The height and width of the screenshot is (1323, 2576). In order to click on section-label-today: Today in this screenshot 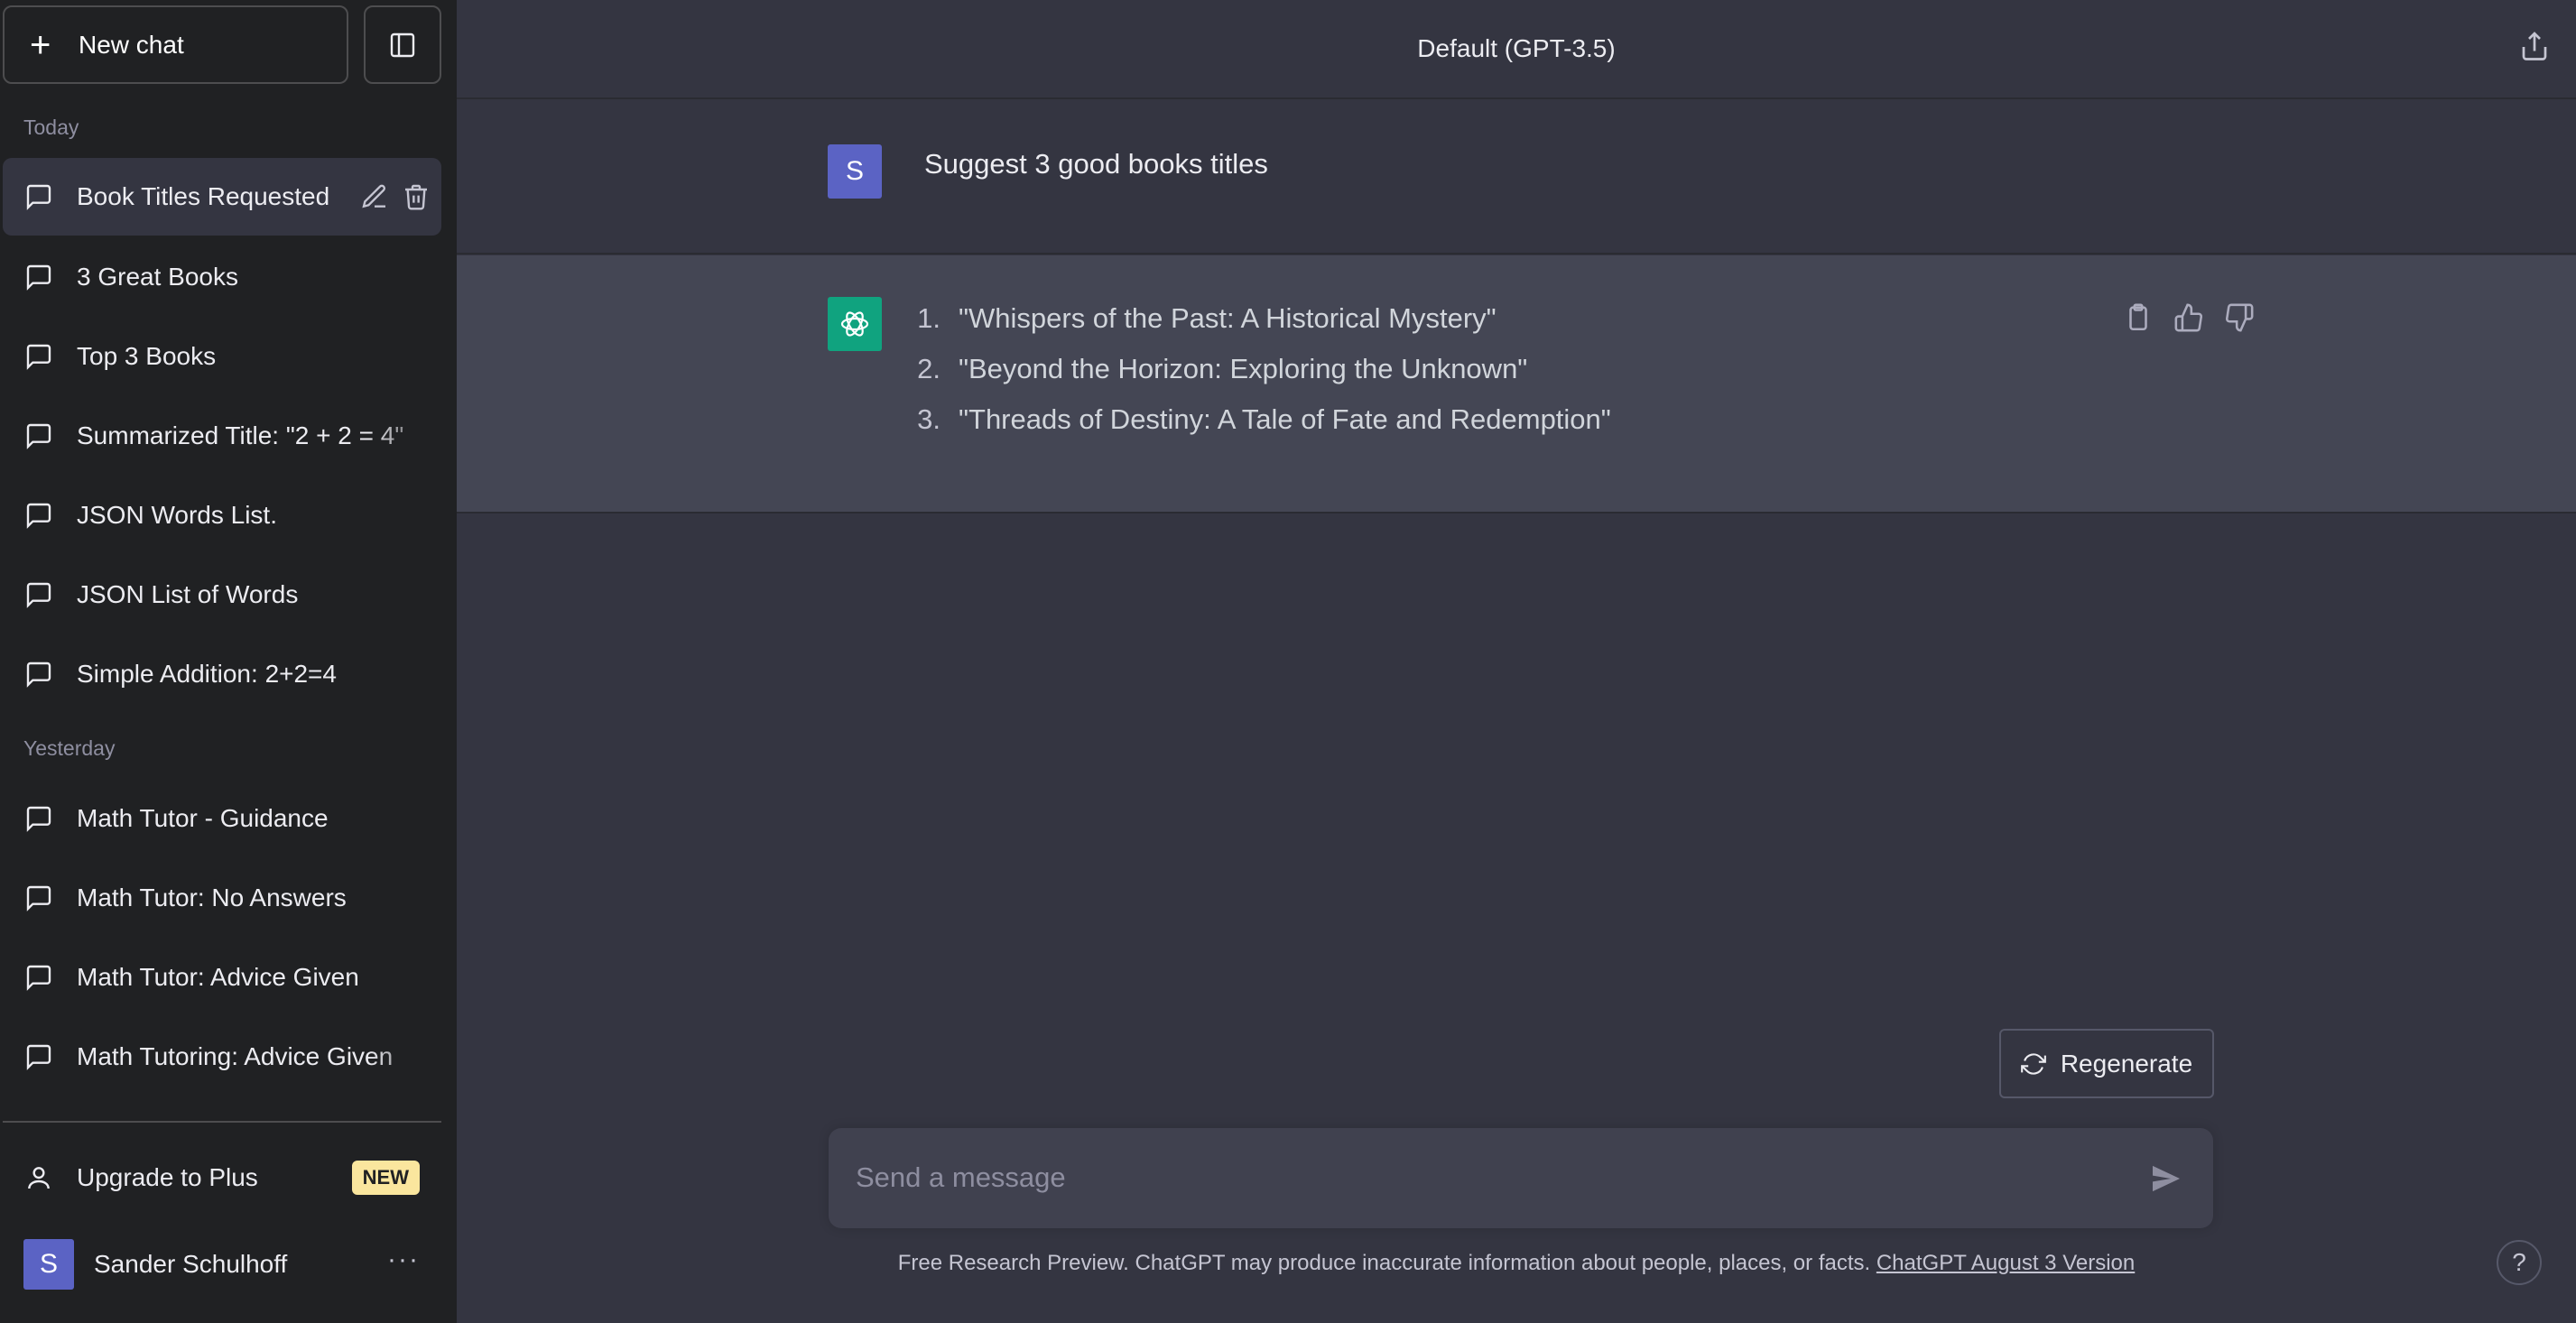, I will do `click(51, 127)`.